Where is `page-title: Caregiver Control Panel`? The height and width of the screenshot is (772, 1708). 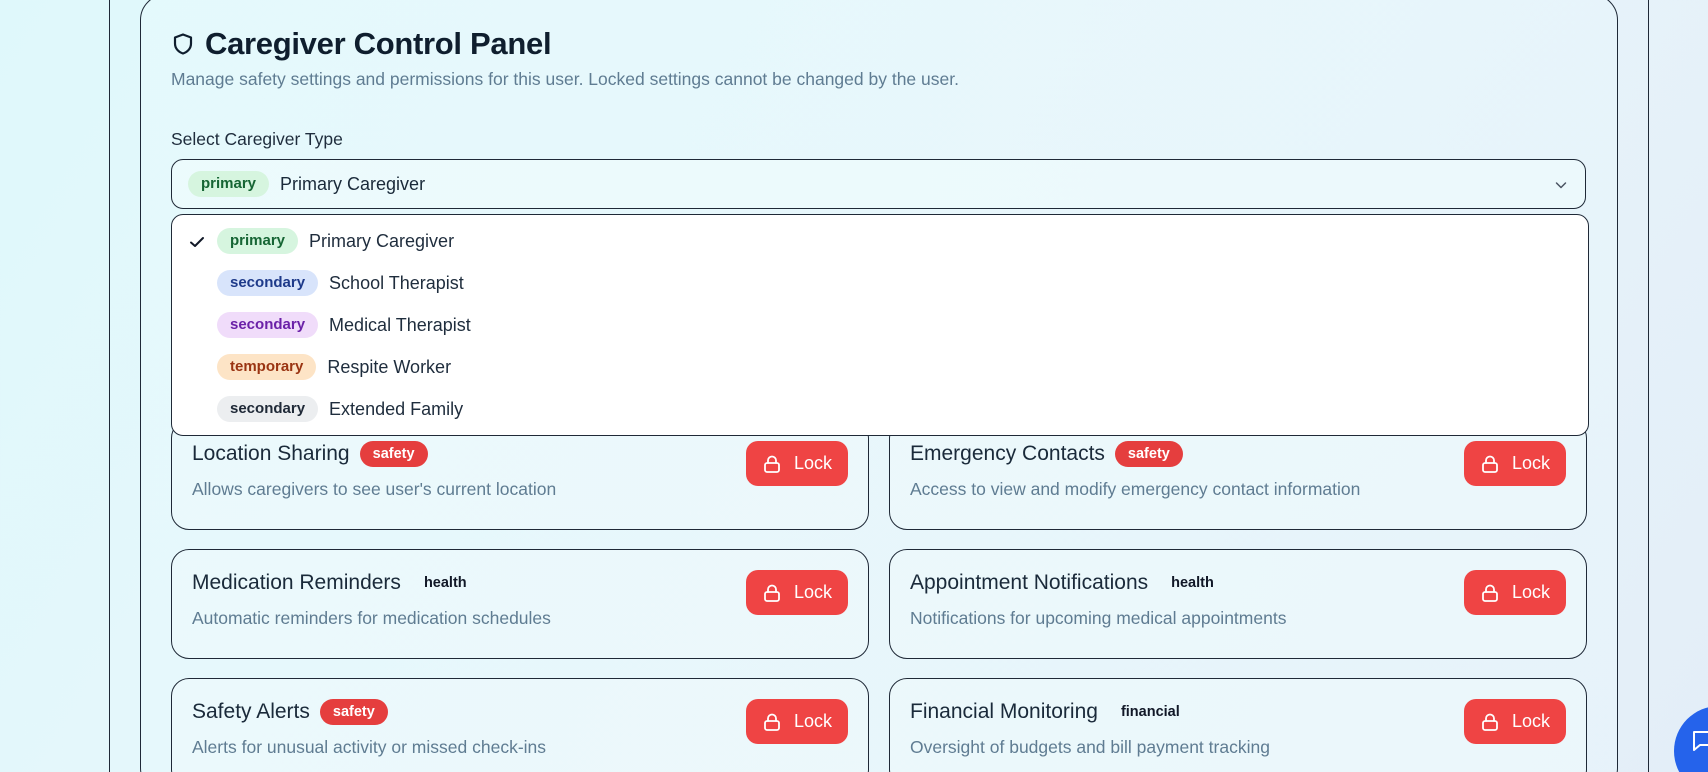 page-title: Caregiver Control Panel is located at coordinates (378, 43).